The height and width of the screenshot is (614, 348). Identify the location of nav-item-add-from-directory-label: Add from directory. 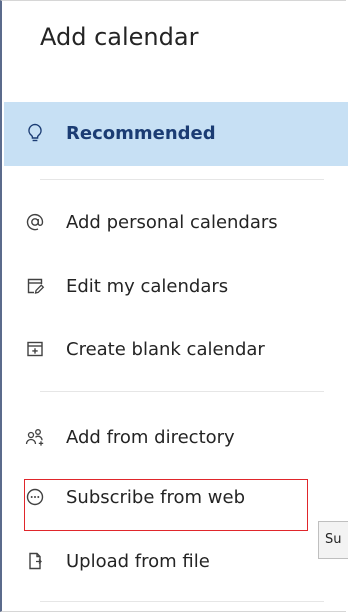
(150, 437).